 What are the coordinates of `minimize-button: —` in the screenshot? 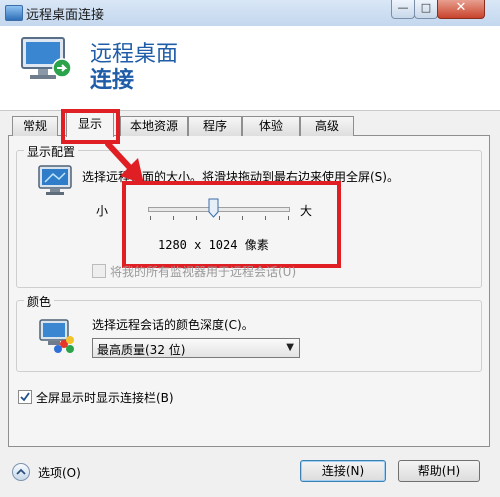 It's located at (403, 9).